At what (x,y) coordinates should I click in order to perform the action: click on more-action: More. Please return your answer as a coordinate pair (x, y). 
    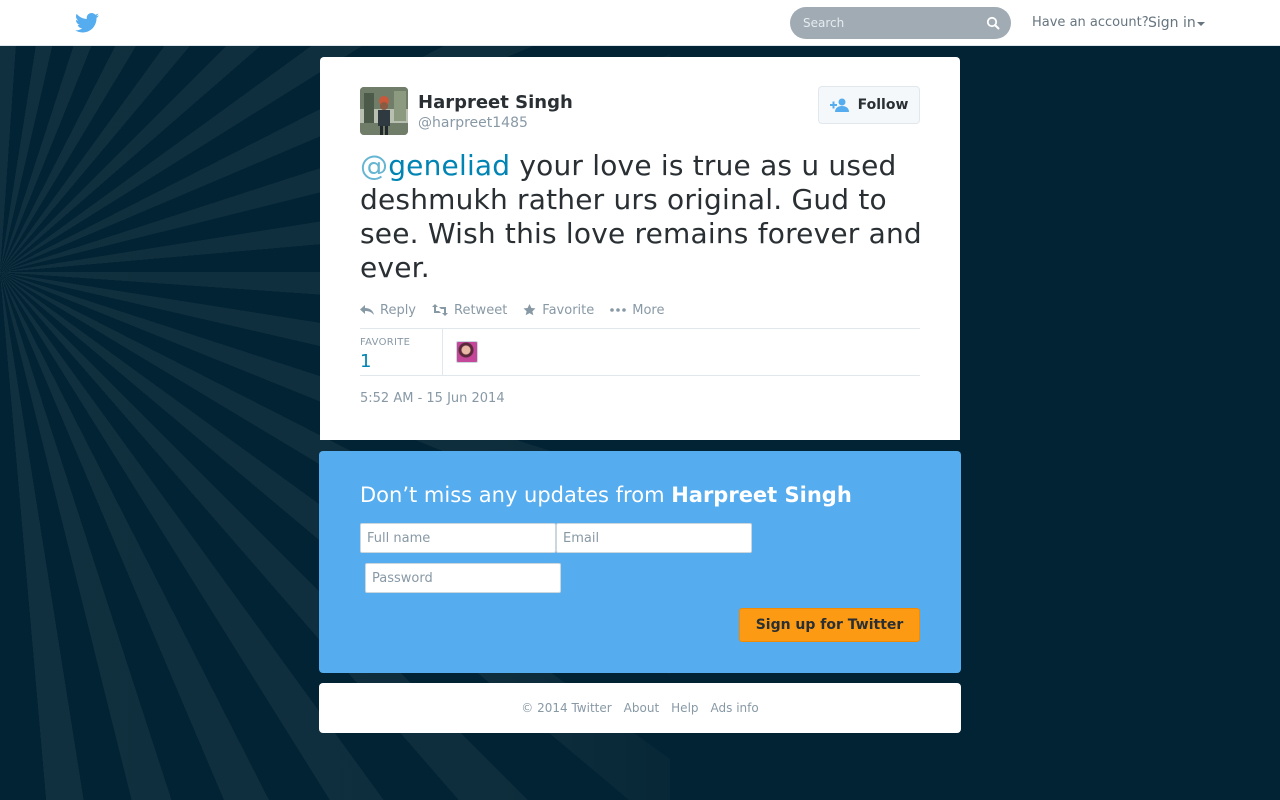
    Looking at the image, I should click on (637, 310).